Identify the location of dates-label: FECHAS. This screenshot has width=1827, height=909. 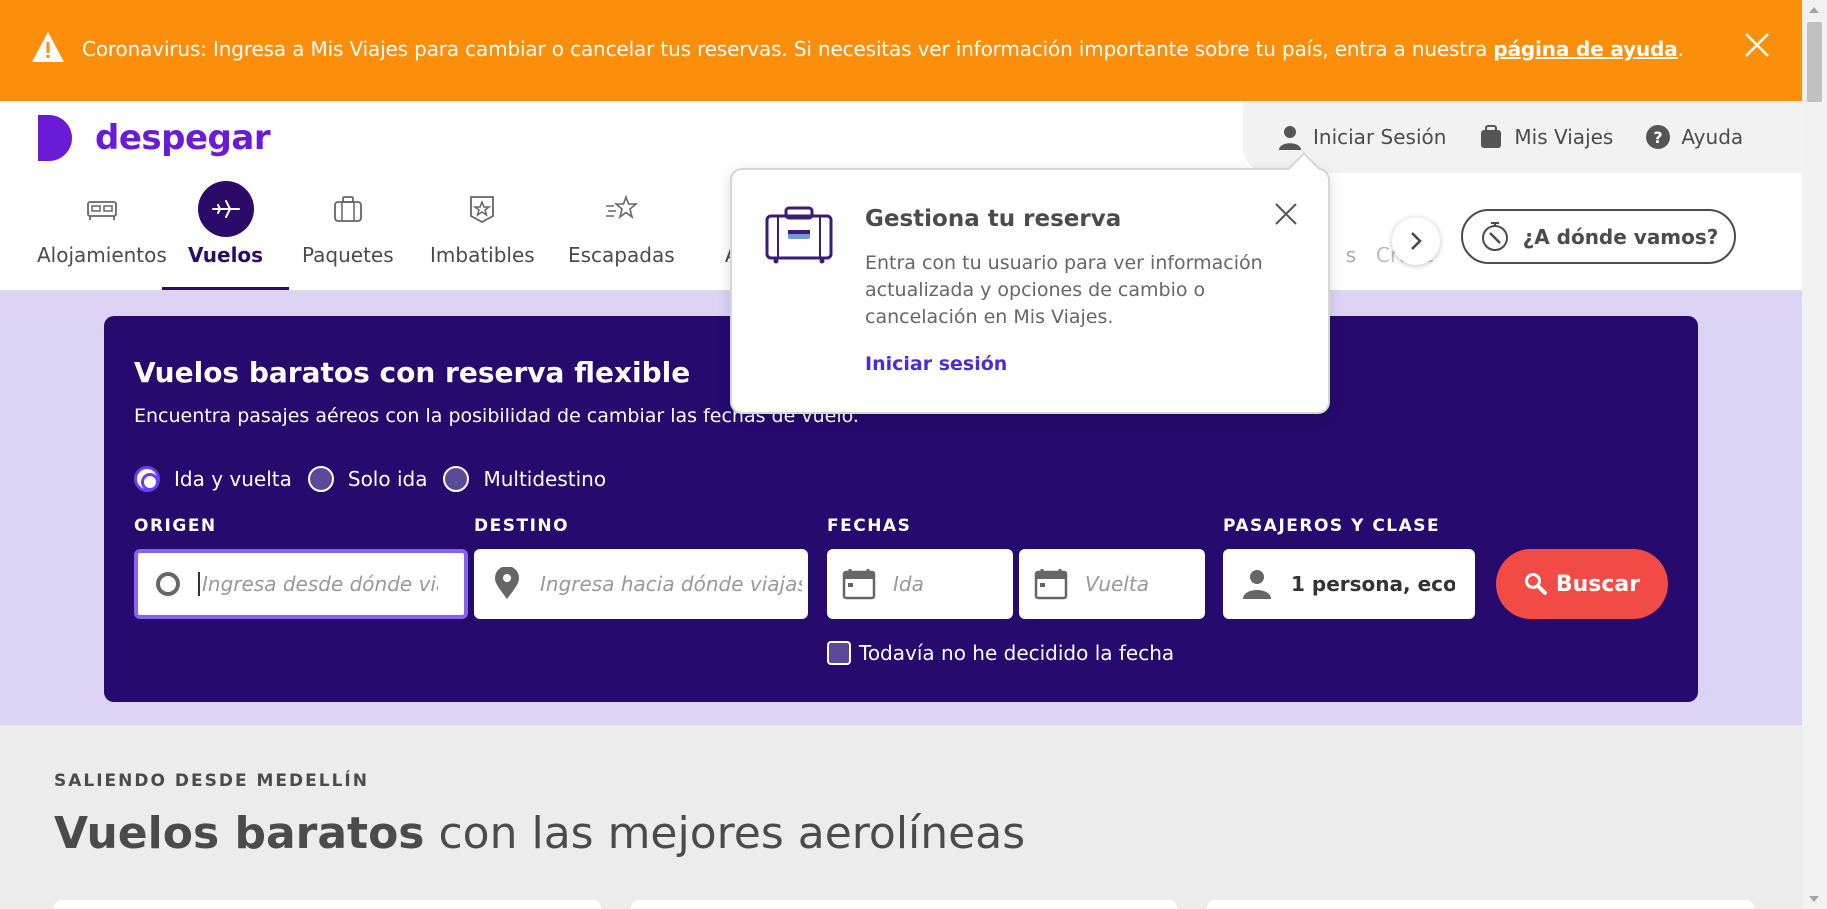
(869, 526).